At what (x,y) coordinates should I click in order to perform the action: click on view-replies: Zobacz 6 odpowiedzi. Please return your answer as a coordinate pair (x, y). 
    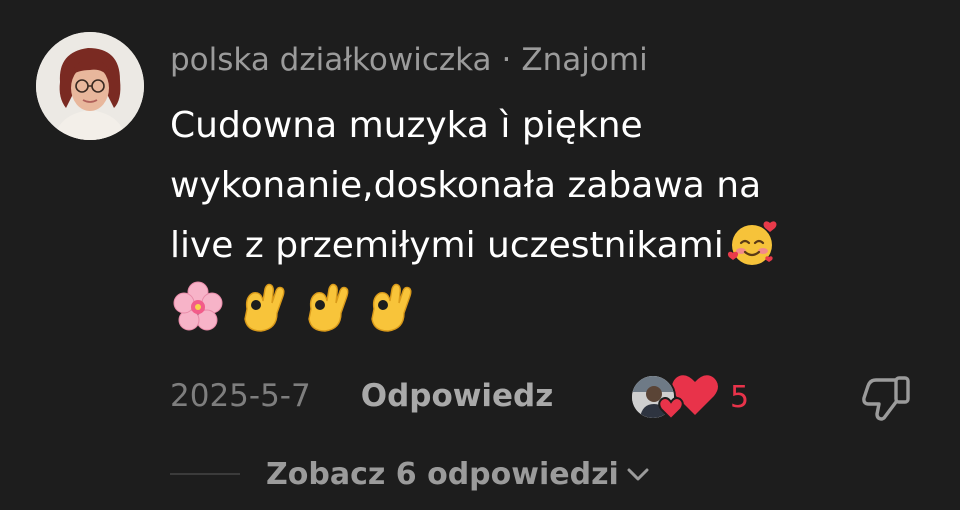
    Looking at the image, I should click on (410, 474).